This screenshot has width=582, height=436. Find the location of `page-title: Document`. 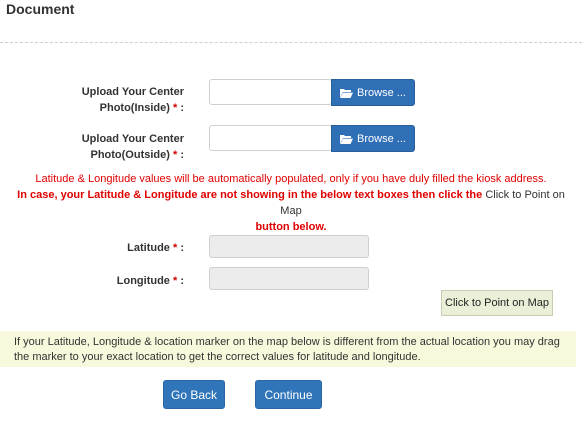

page-title: Document is located at coordinates (40, 9).